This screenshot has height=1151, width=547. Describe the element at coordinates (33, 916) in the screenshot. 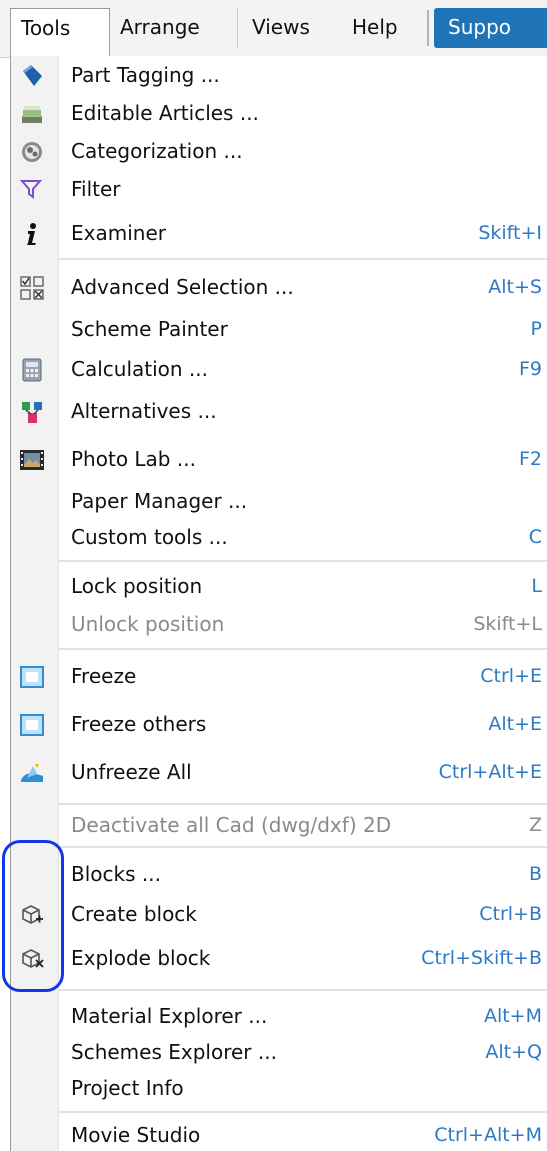

I see `highlight-ring-annotation` at that location.